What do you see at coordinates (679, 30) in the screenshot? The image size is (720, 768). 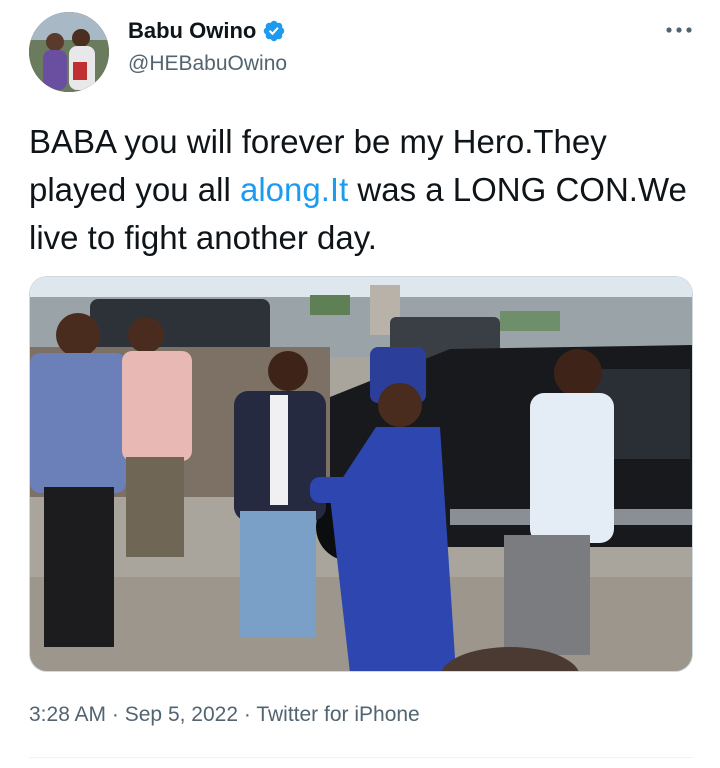 I see `more-options-icon` at bounding box center [679, 30].